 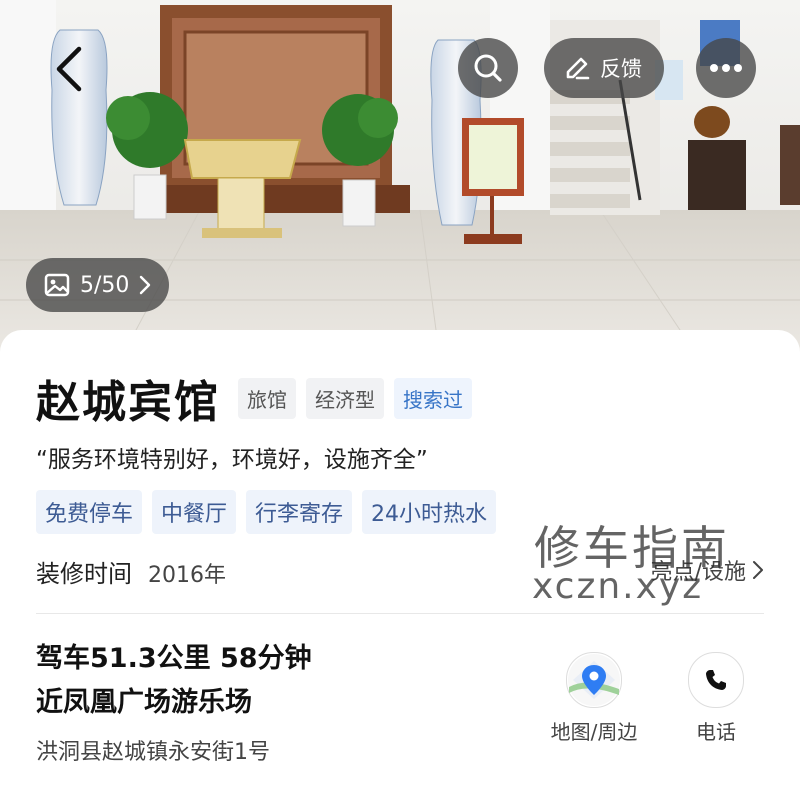 I want to click on renovation-label: 装修时间, so click(x=84, y=574).